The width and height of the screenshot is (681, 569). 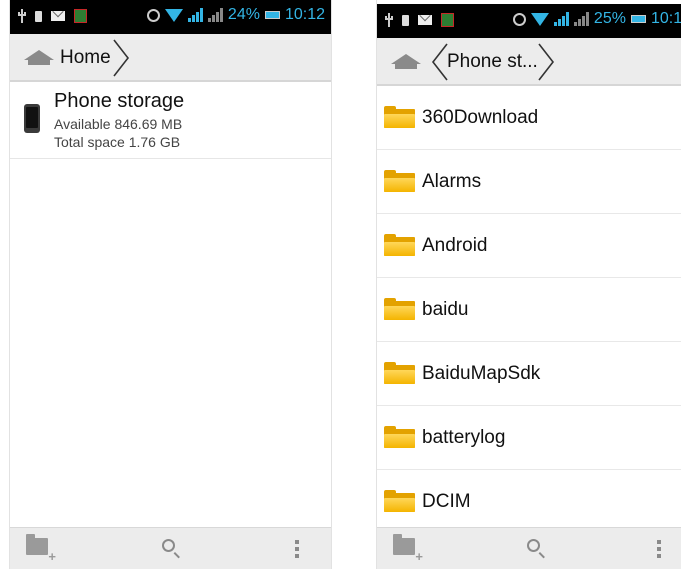 I want to click on folder-item: BaiduMapSdk, so click(x=529, y=374).